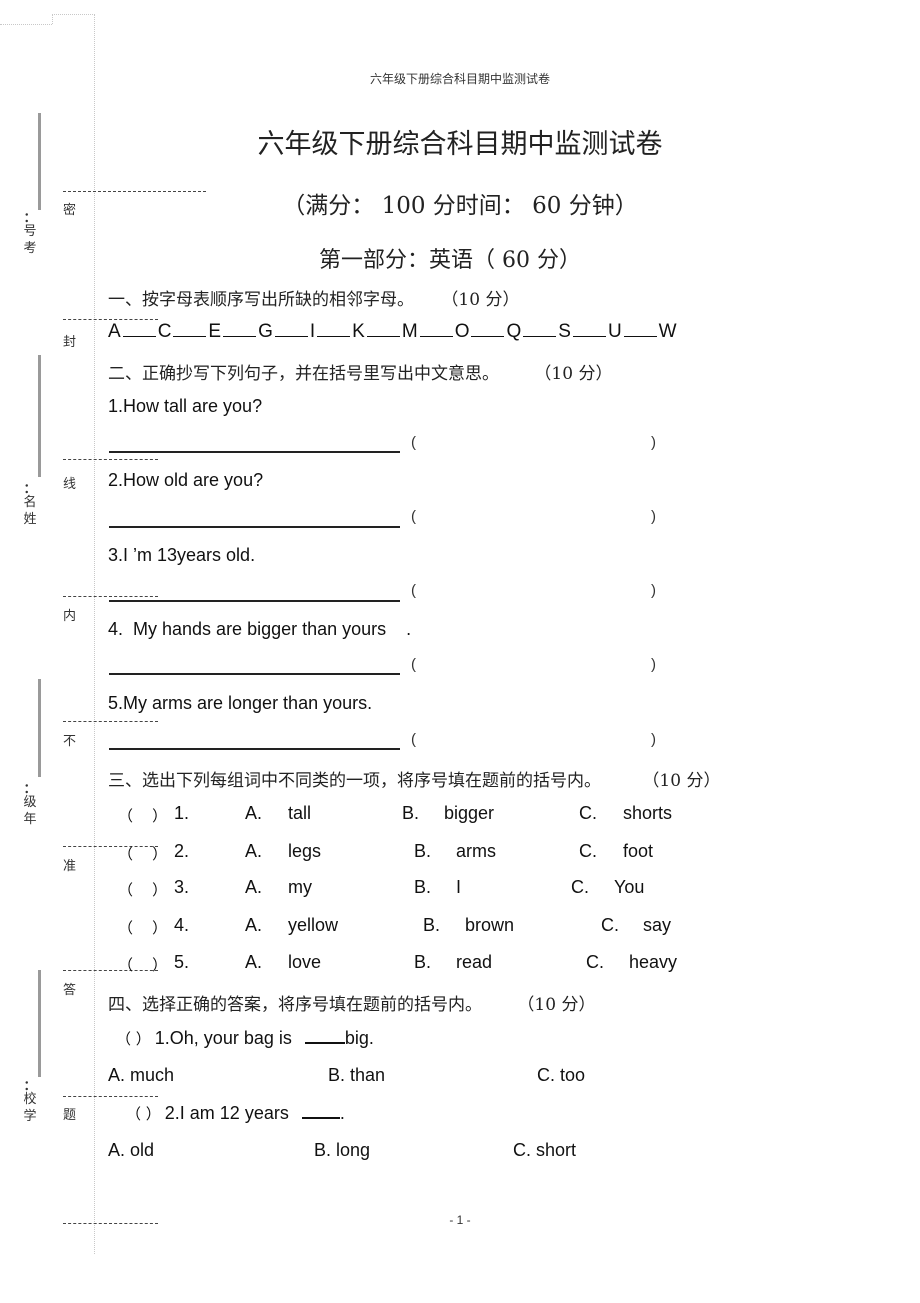 The height and width of the screenshot is (1303, 920). What do you see at coordinates (358, 331) in the screenshot?
I see `alphabet-letter: K` at bounding box center [358, 331].